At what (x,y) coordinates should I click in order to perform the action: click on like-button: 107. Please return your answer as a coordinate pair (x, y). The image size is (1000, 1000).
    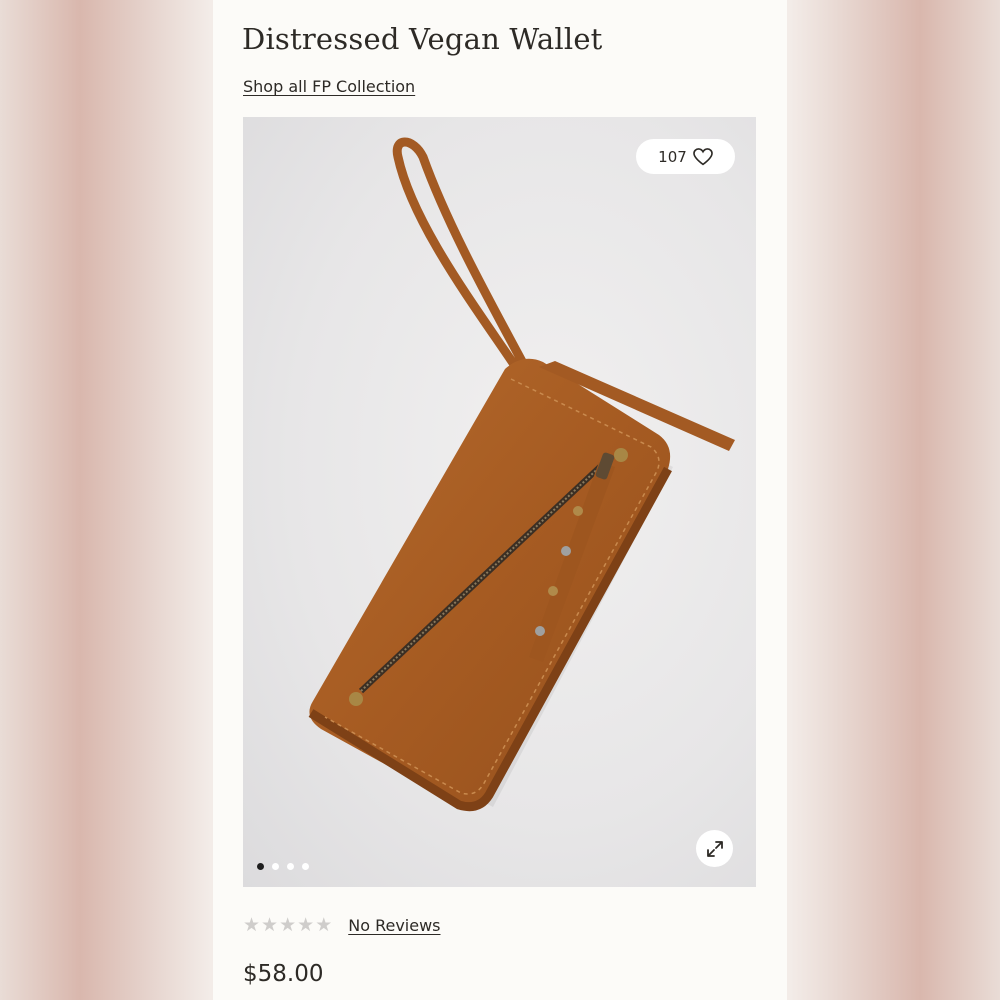
    Looking at the image, I should click on (685, 156).